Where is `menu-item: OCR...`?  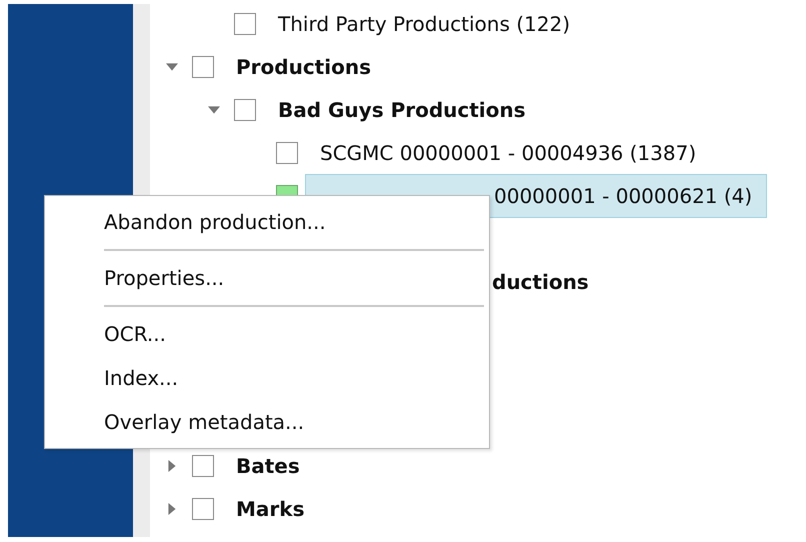
menu-item: OCR... is located at coordinates (267, 334).